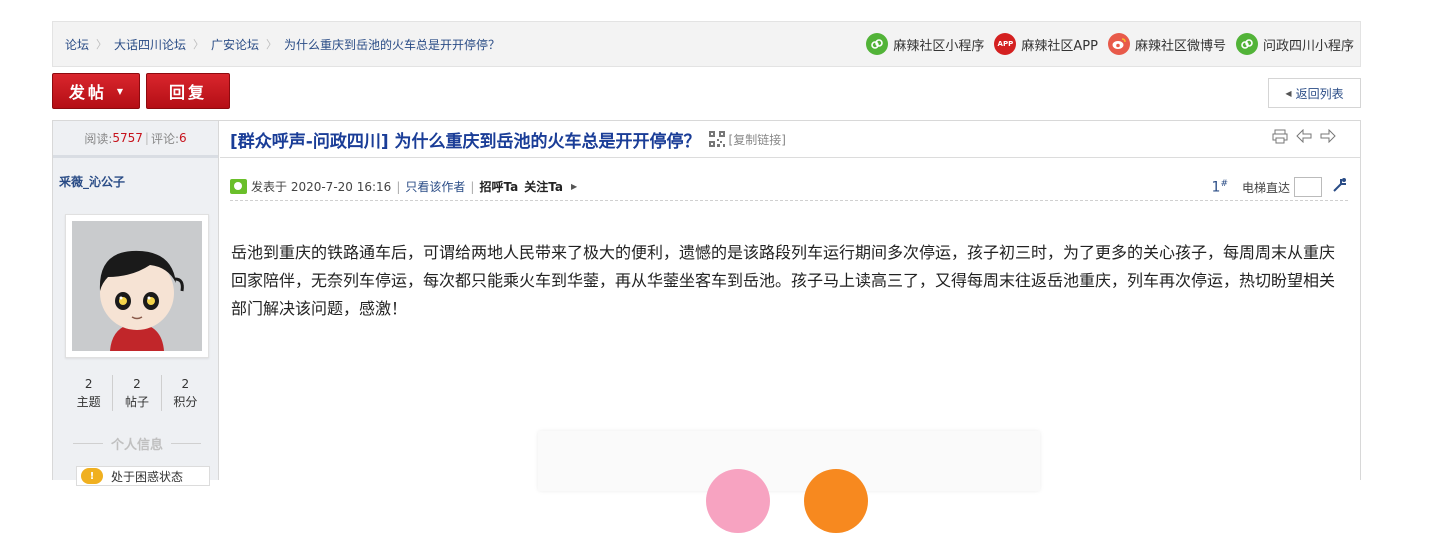 The width and height of the screenshot is (1433, 533). What do you see at coordinates (136, 402) in the screenshot?
I see `stat-label: 帖子` at bounding box center [136, 402].